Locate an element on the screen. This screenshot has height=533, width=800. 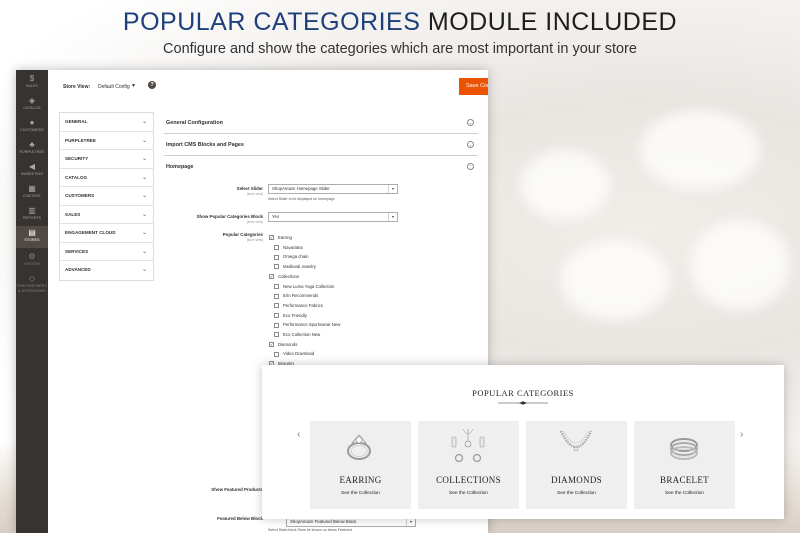
config-nav-sales: SALES ⌄ is located at coordinates (106, 215).